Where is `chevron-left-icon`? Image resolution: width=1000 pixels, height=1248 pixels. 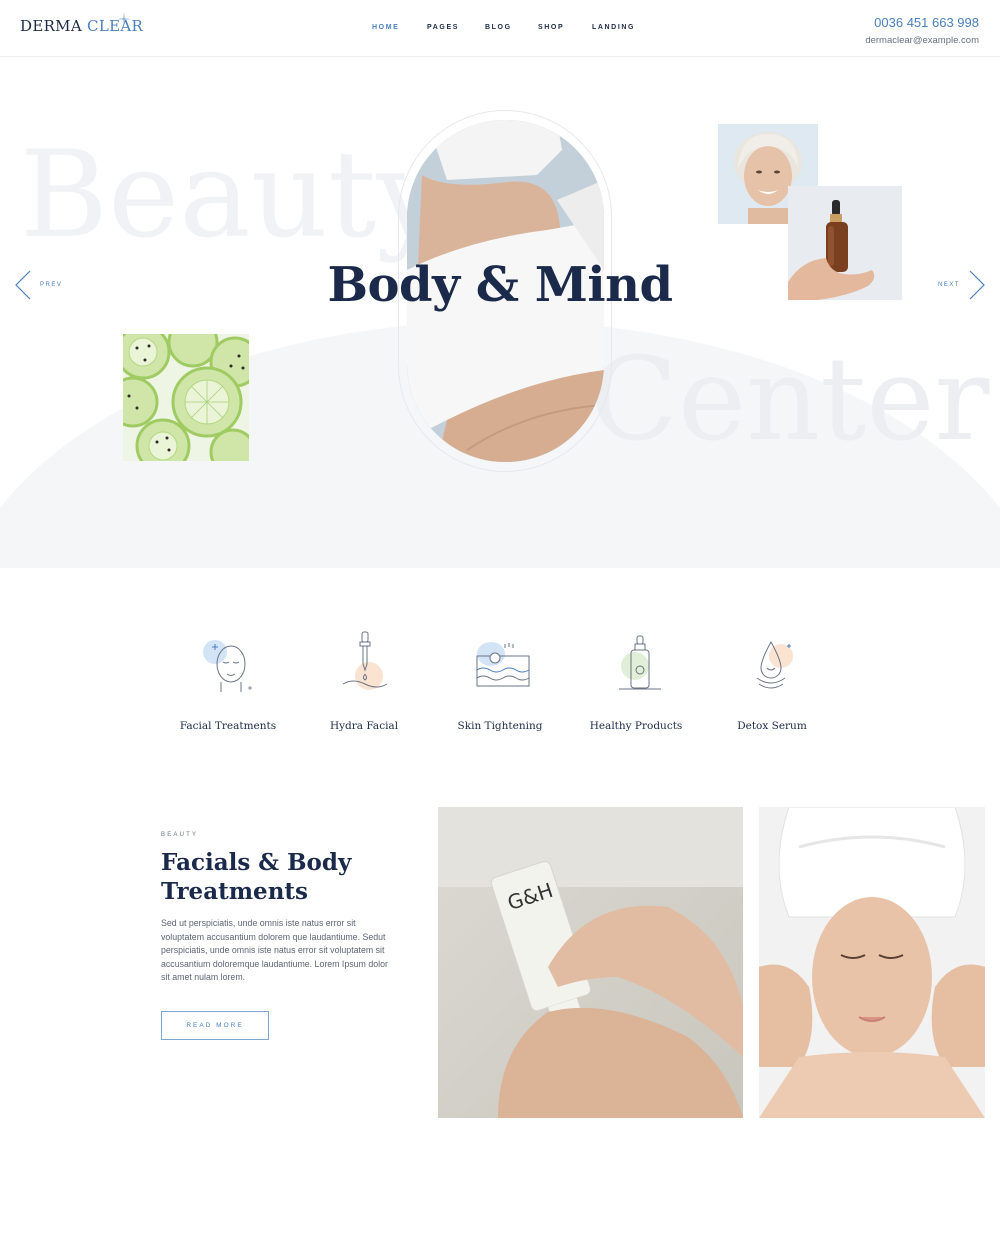
chevron-left-icon is located at coordinates (23, 285).